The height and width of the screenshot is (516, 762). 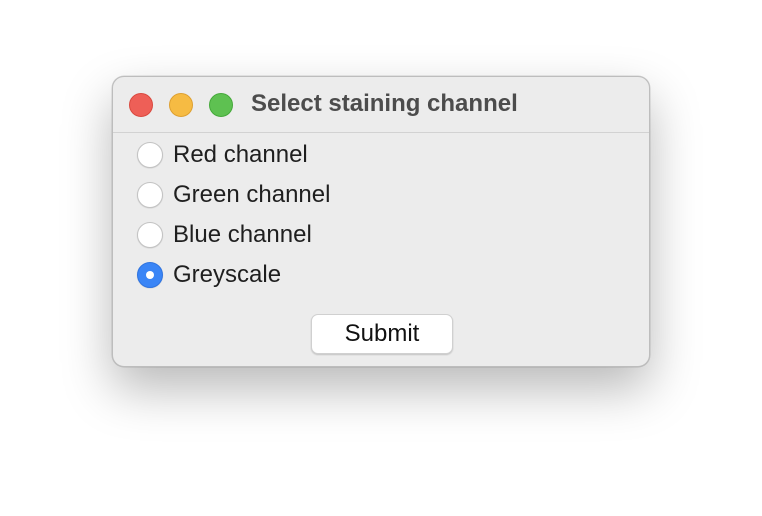 What do you see at coordinates (252, 194) in the screenshot?
I see `radio-label: Green channel` at bounding box center [252, 194].